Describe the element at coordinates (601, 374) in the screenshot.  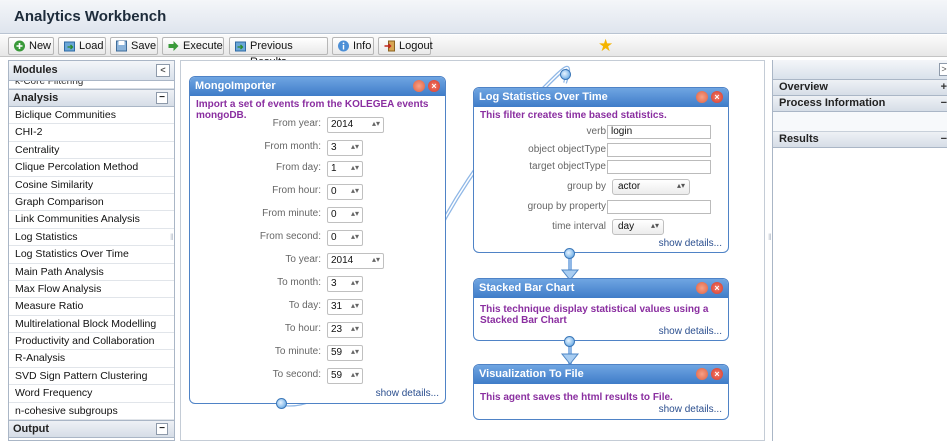
I see `node-header: Visualization To File ×` at that location.